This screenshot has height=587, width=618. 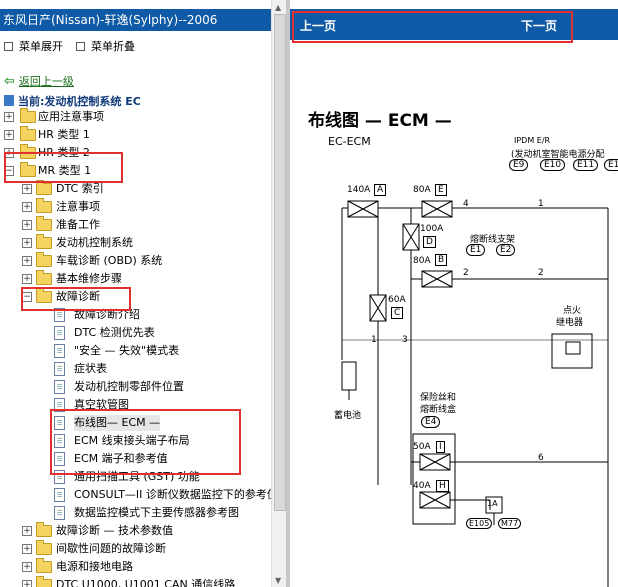 I want to click on wire-number: 6, so click(x=541, y=458).